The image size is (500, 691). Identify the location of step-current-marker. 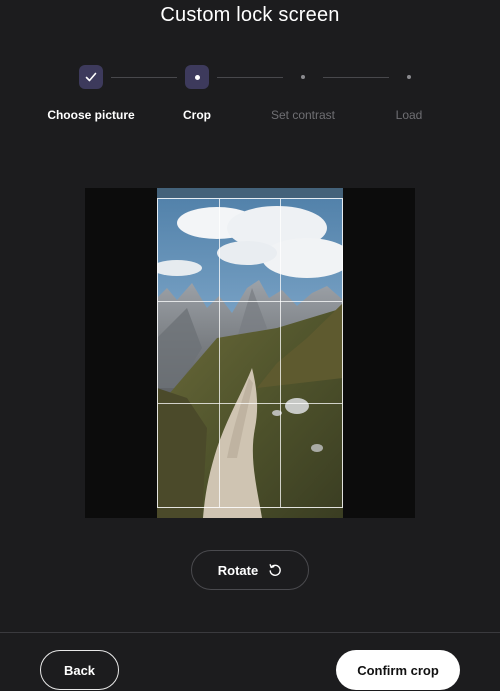
(197, 77).